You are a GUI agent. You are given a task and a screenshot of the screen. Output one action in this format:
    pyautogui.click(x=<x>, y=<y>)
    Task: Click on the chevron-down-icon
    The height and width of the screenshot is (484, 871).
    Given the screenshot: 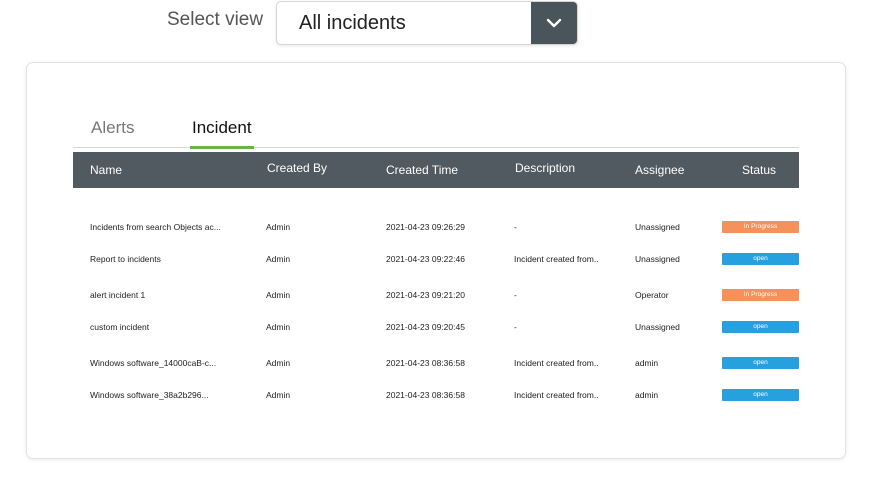 What is the action you would take?
    pyautogui.click(x=554, y=23)
    